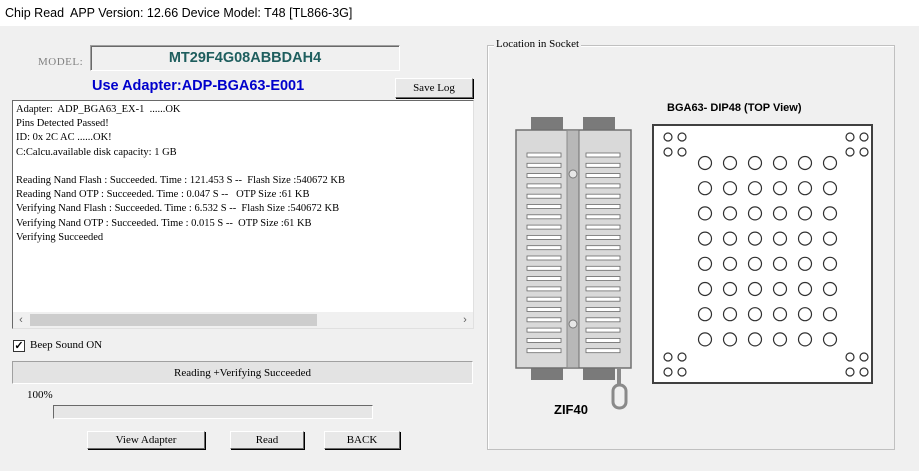  What do you see at coordinates (734, 108) in the screenshot?
I see `bga-title: BGA63- DIP48 (TOP View)` at bounding box center [734, 108].